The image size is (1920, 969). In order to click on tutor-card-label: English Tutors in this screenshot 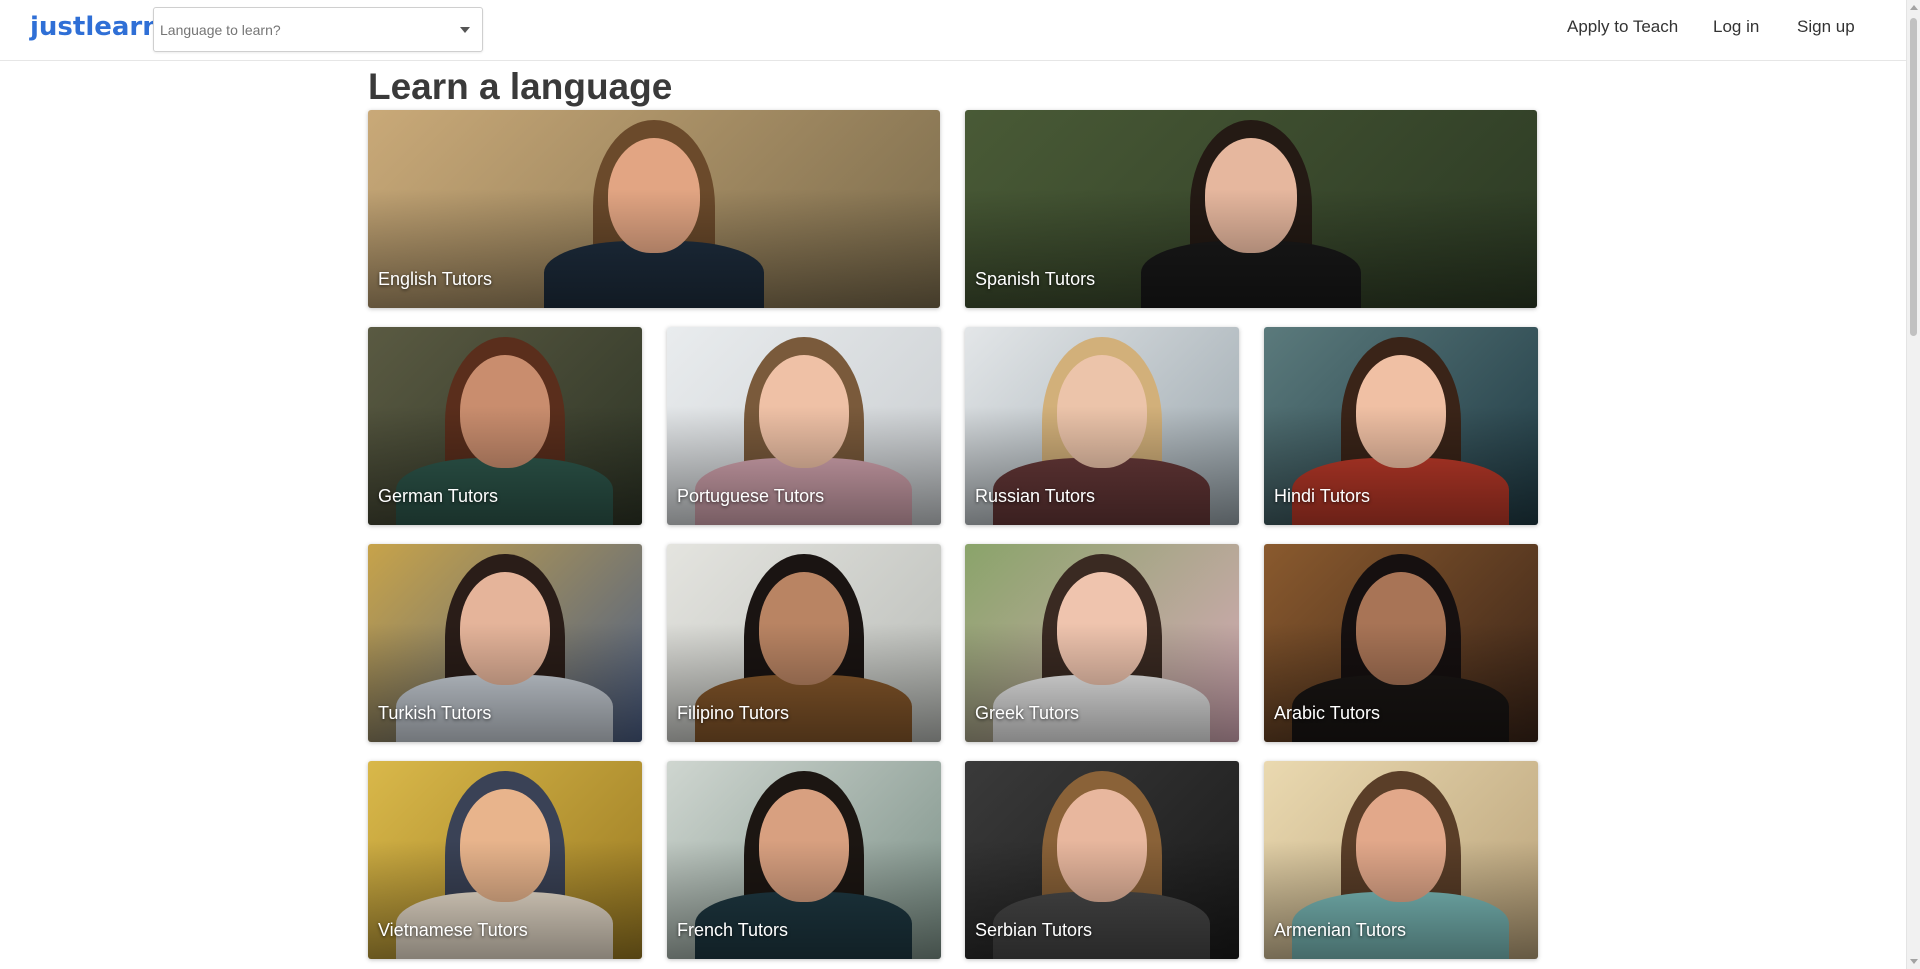, I will do `click(435, 279)`.